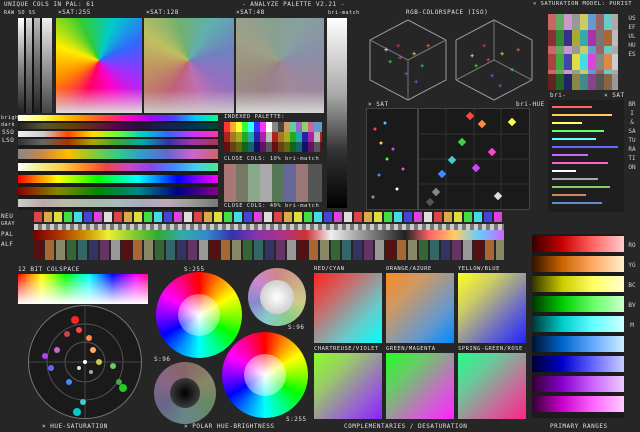 This screenshot has height=432, width=640. What do you see at coordinates (583, 52) in the screenshot?
I see `palette-grid` at bounding box center [583, 52].